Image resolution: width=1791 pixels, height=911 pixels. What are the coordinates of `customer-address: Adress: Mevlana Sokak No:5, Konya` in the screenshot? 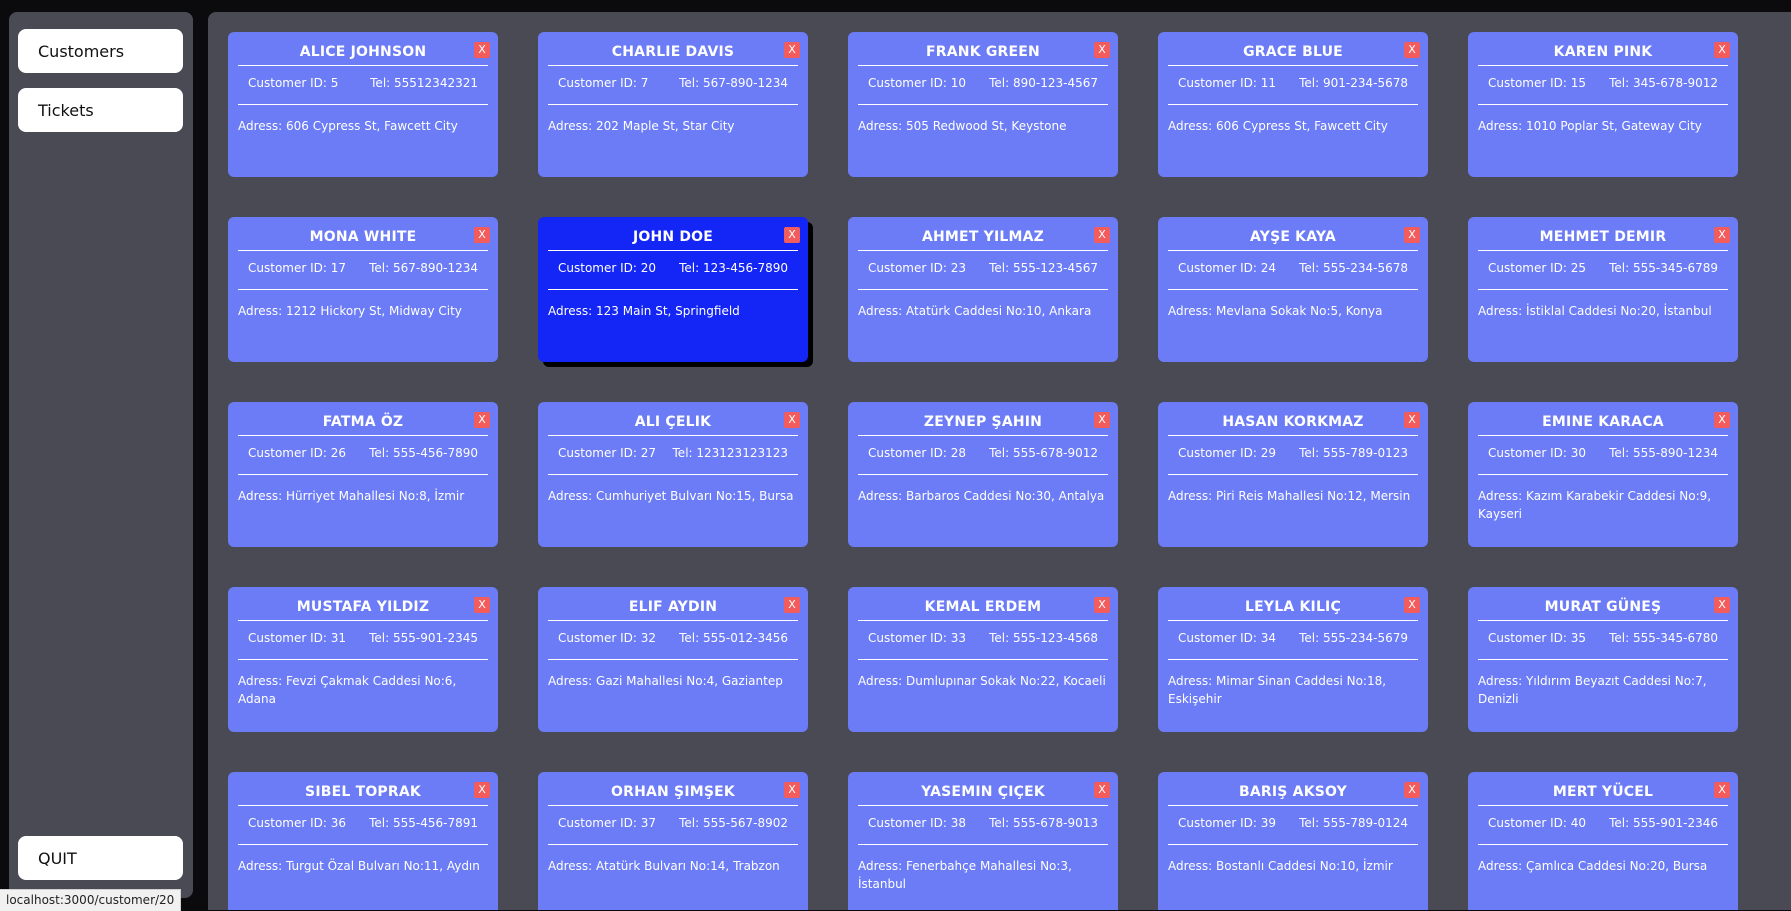 It's located at (1275, 311).